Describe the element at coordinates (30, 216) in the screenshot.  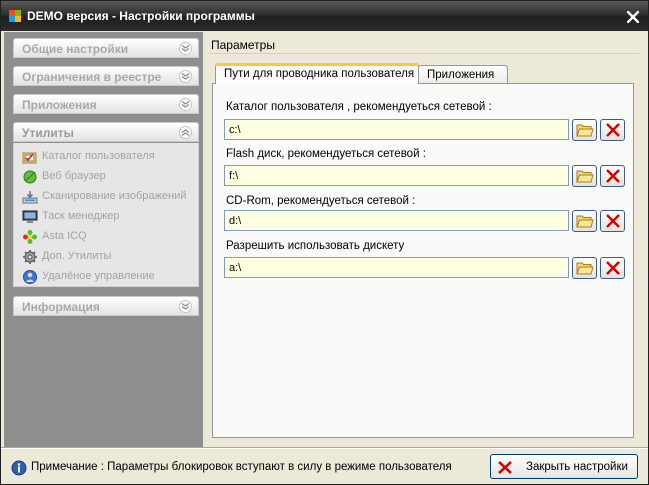
I see `monitor-icon` at that location.